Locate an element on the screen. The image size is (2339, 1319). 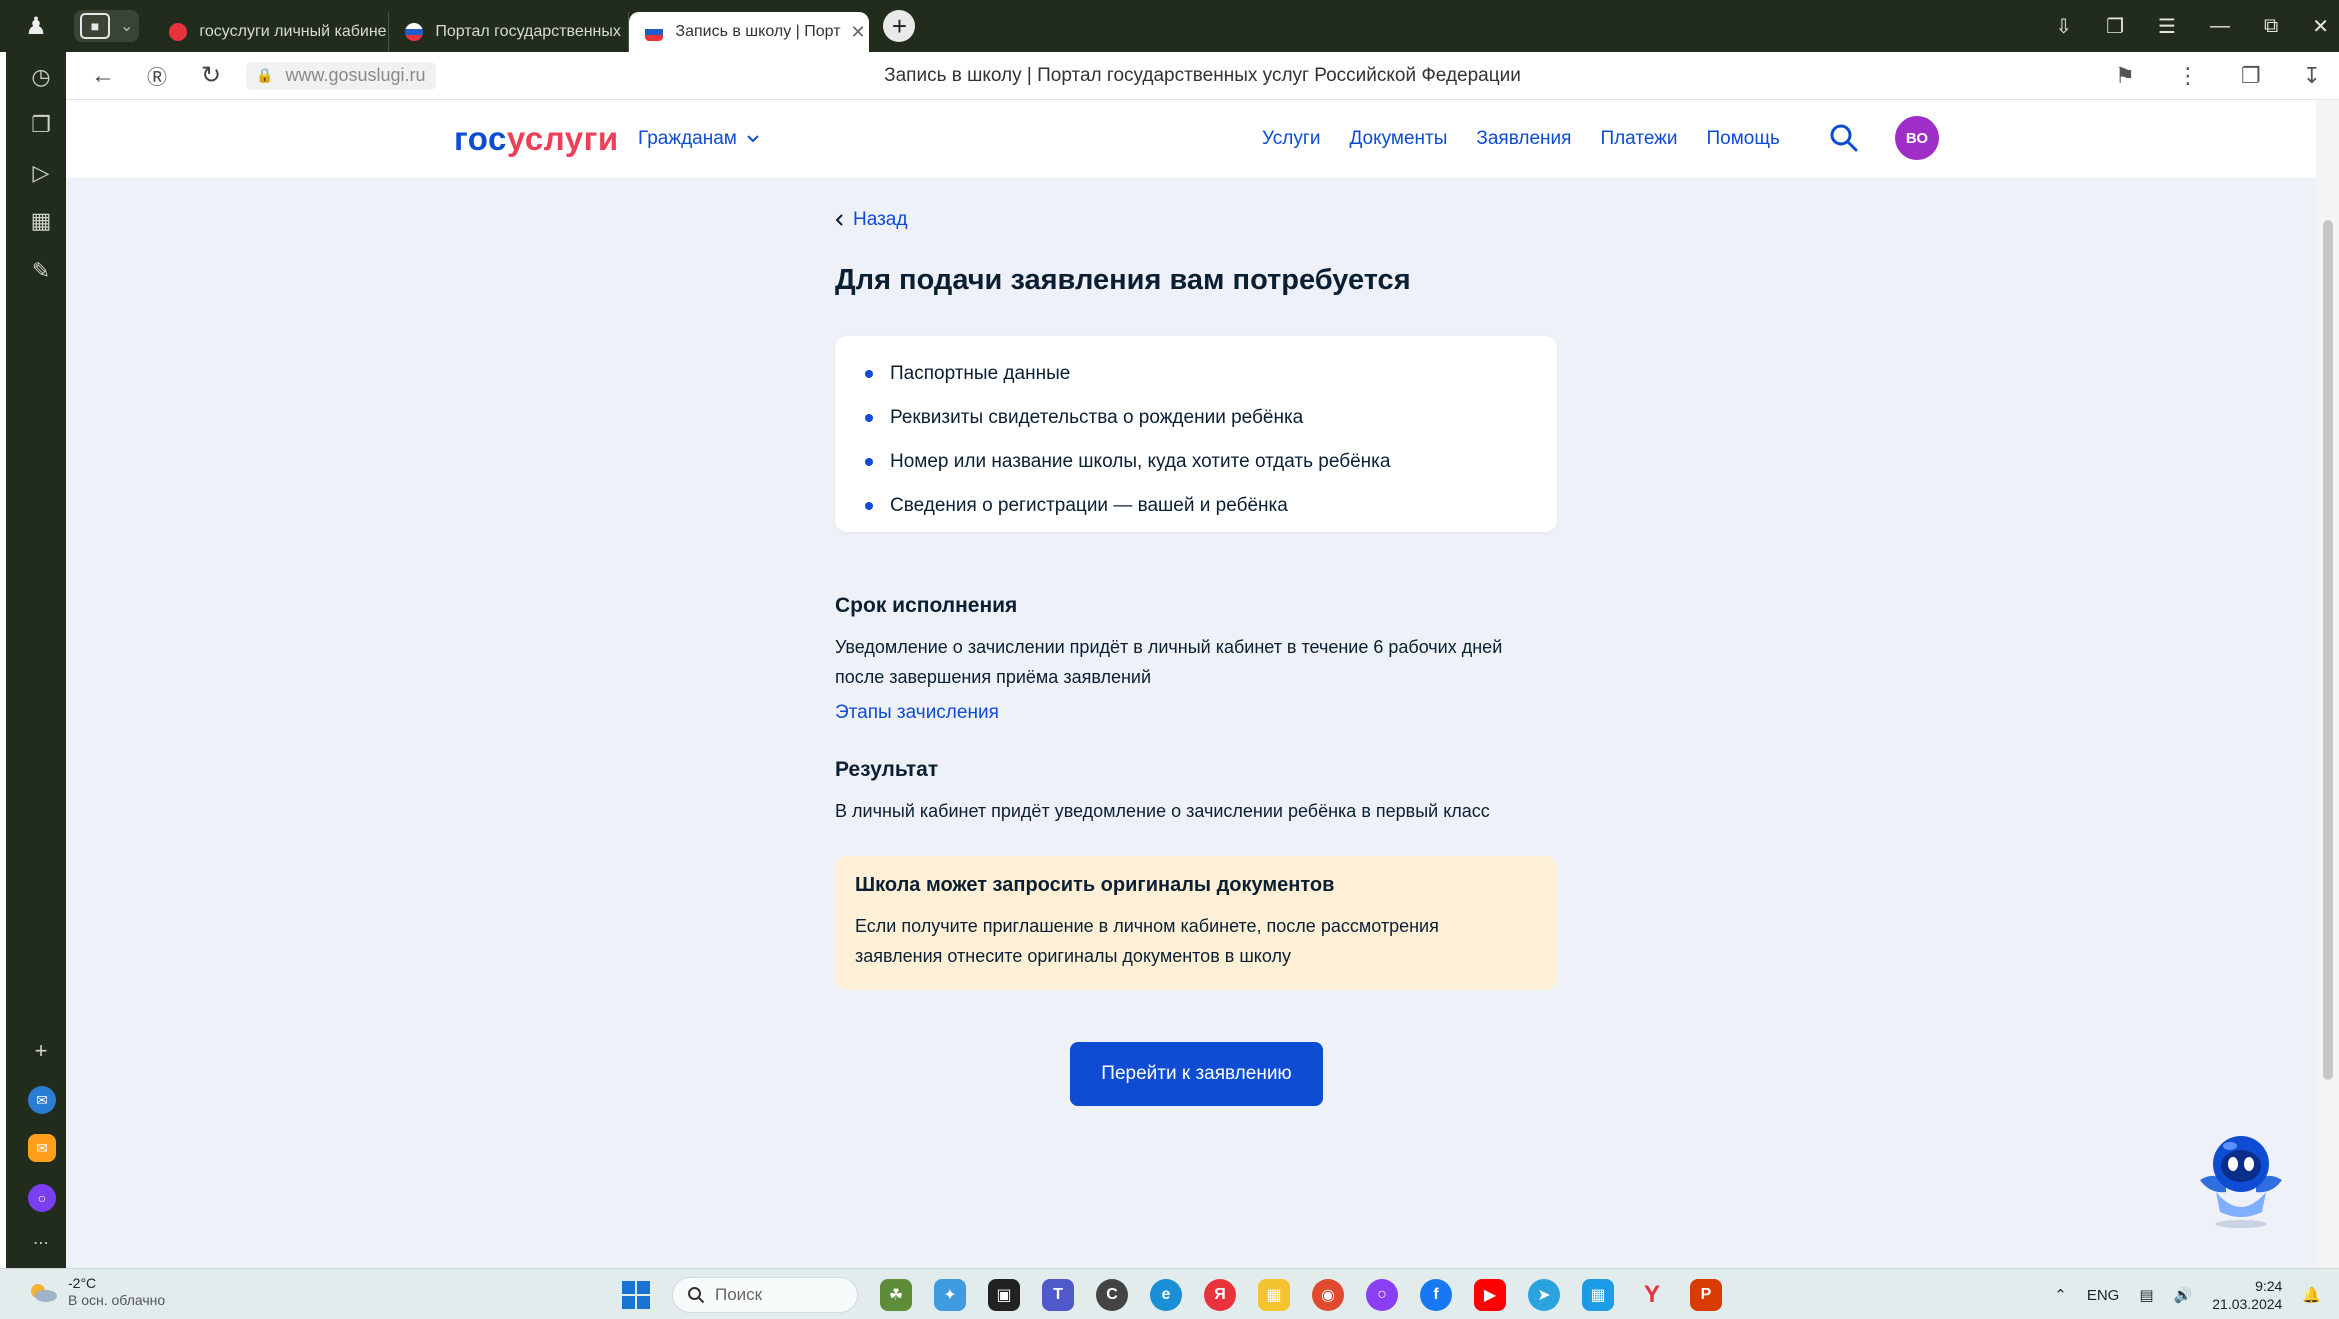
minimize-icon: — is located at coordinates (2220, 26).